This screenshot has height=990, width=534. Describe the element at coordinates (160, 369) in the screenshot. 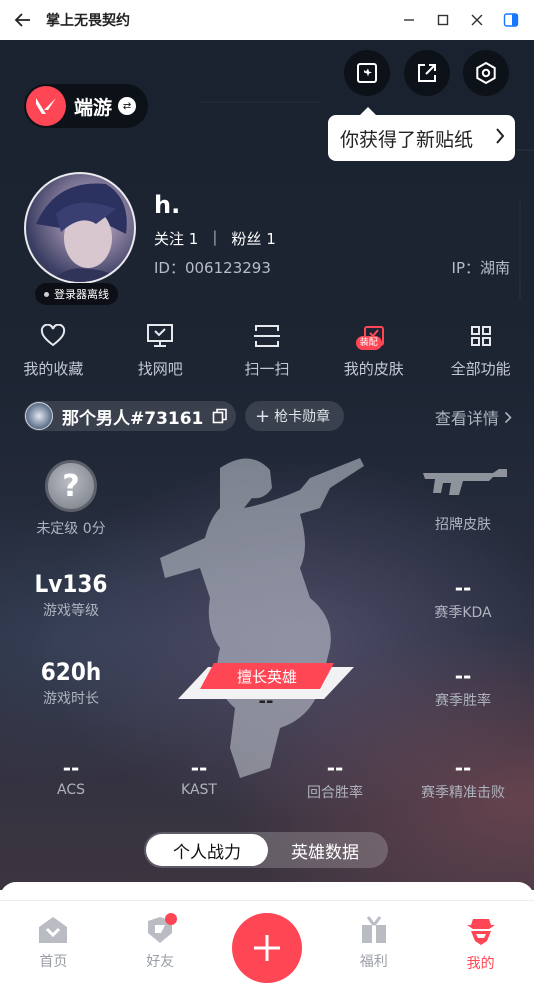

I see `feature-label: 找网吧` at that location.